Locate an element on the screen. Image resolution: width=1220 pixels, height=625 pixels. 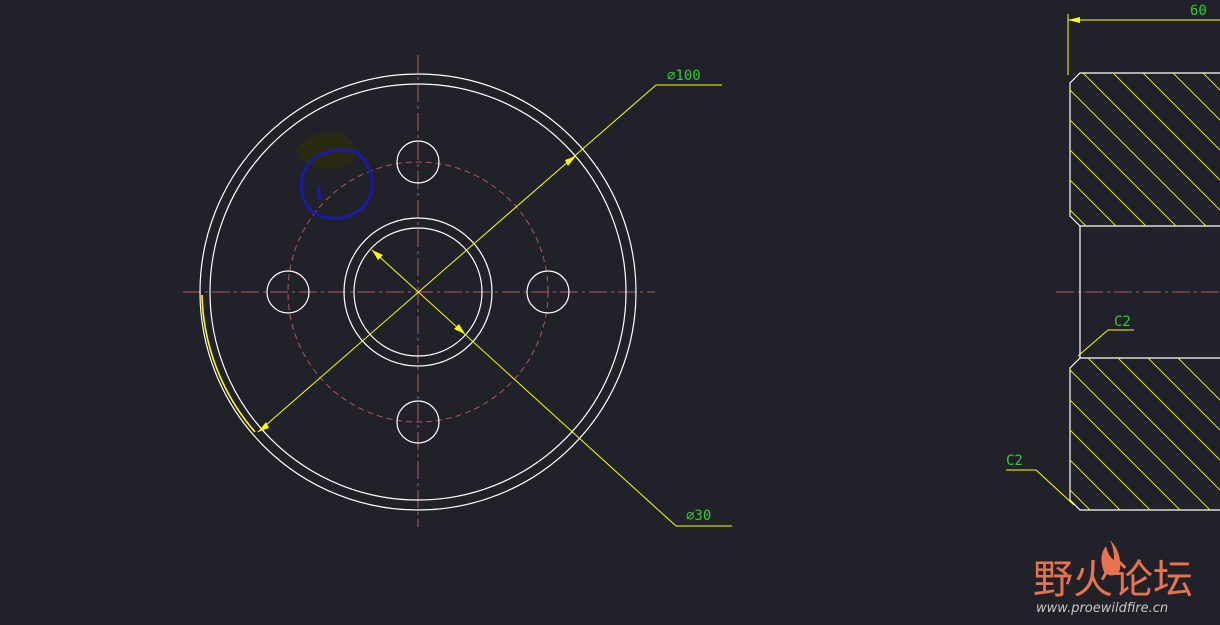
chamfer-outer-leader is located at coordinates (1055, 487).